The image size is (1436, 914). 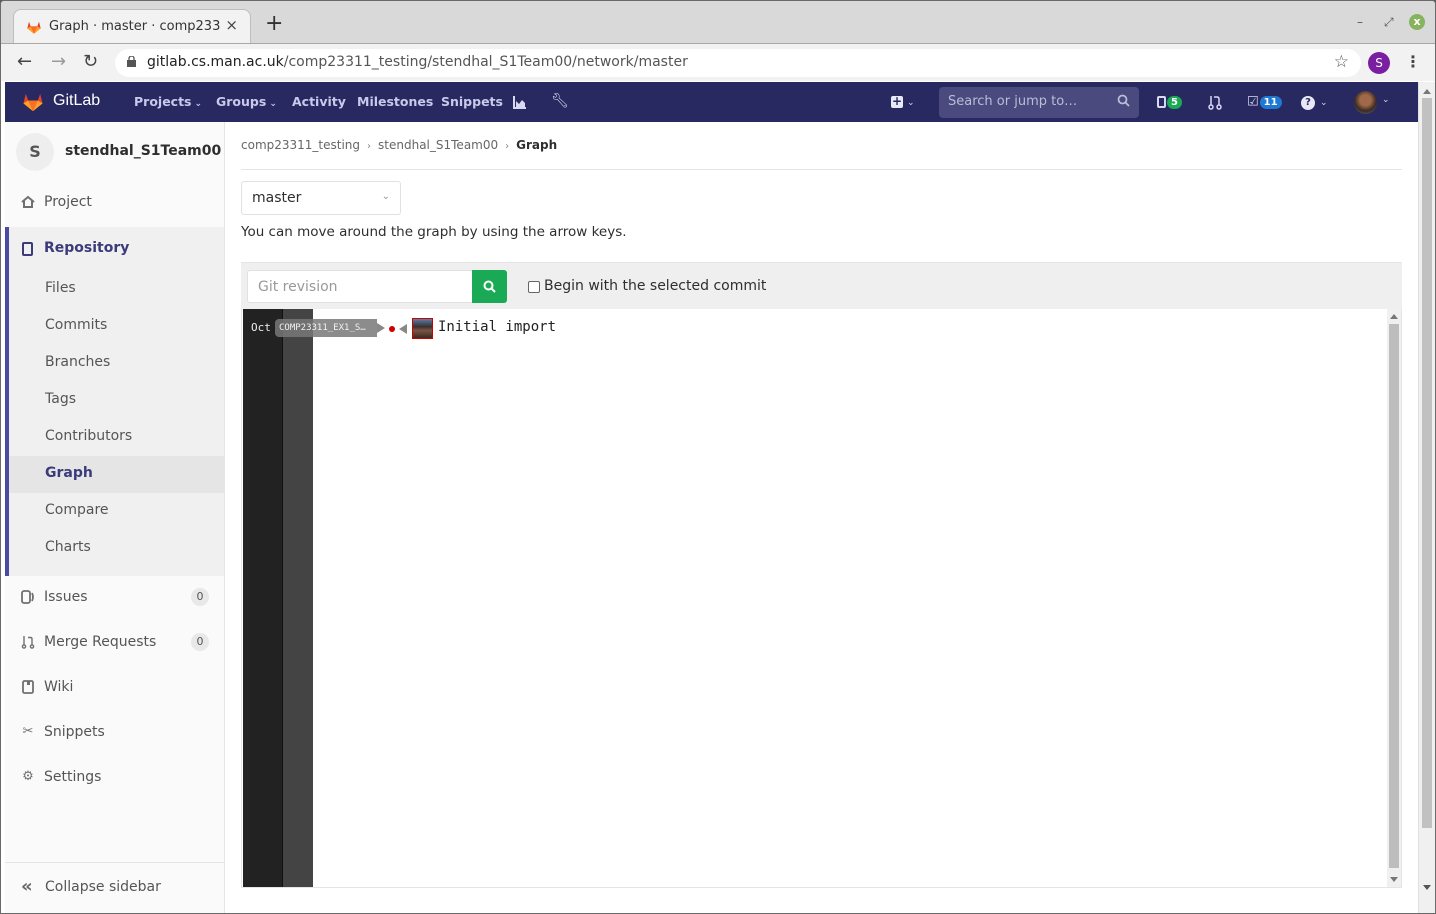 I want to click on sidebar-subitem-label: Tags, so click(x=60, y=399).